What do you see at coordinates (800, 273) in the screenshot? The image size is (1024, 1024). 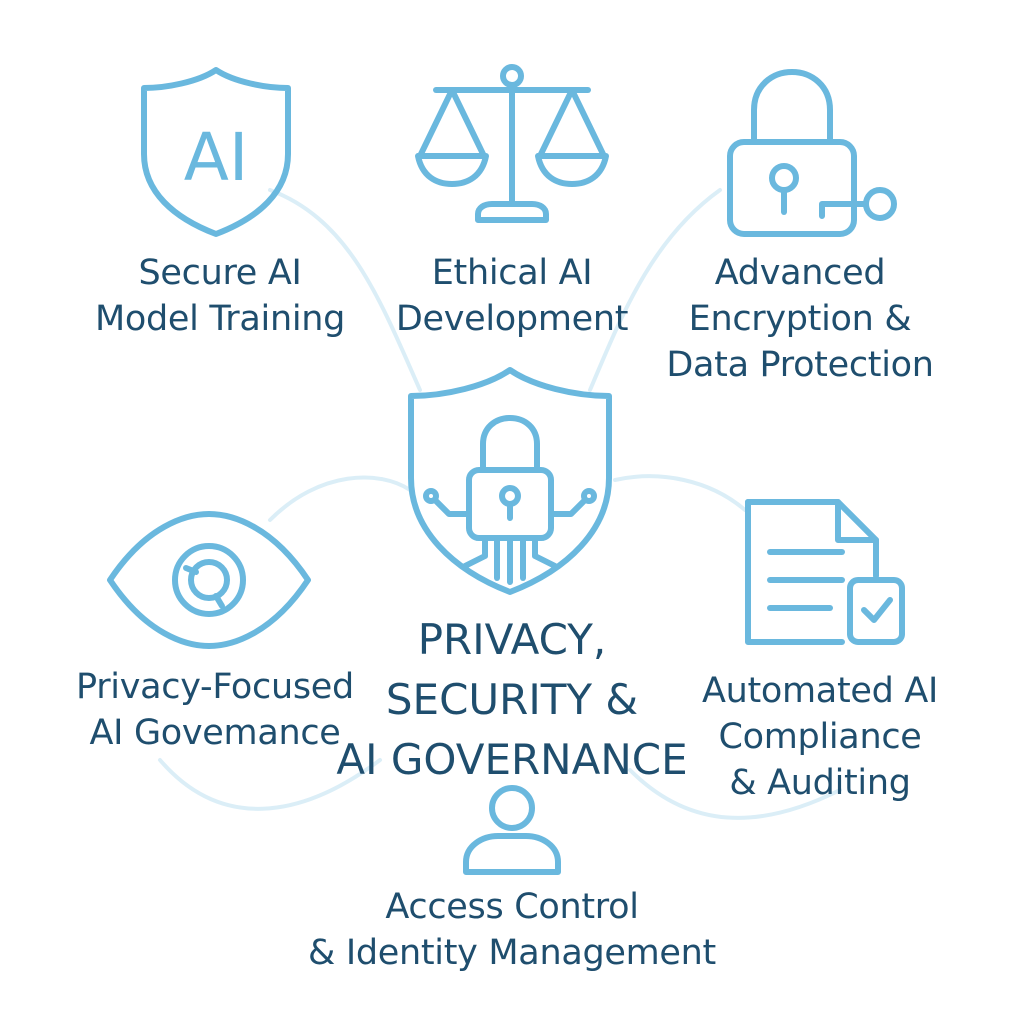 I see `label-line: Advanced` at bounding box center [800, 273].